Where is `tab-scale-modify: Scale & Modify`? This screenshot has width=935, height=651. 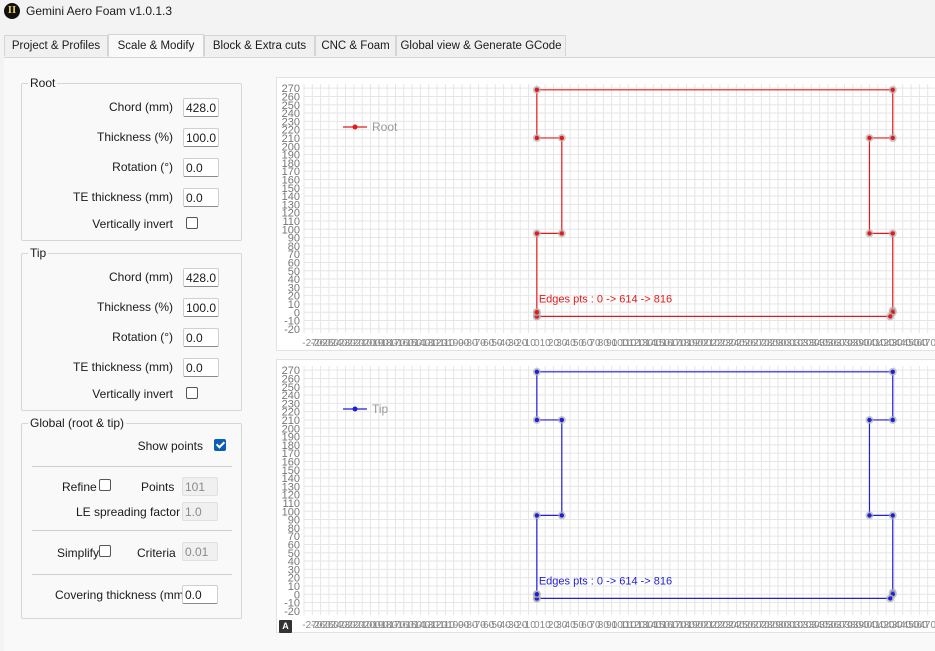 tab-scale-modify: Scale & Modify is located at coordinates (156, 45).